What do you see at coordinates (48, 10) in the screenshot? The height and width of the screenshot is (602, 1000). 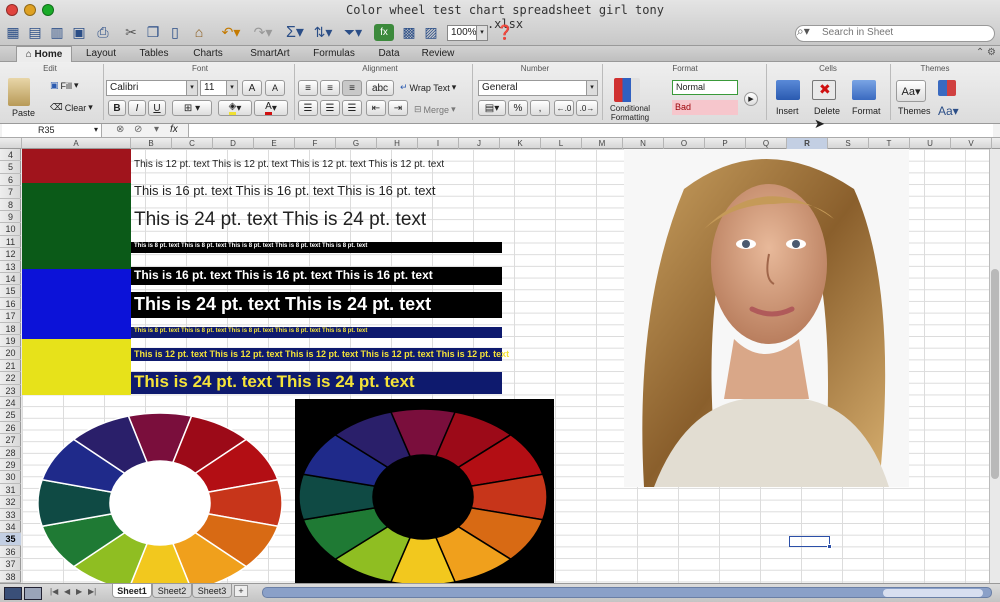 I see `zoom-window-button` at bounding box center [48, 10].